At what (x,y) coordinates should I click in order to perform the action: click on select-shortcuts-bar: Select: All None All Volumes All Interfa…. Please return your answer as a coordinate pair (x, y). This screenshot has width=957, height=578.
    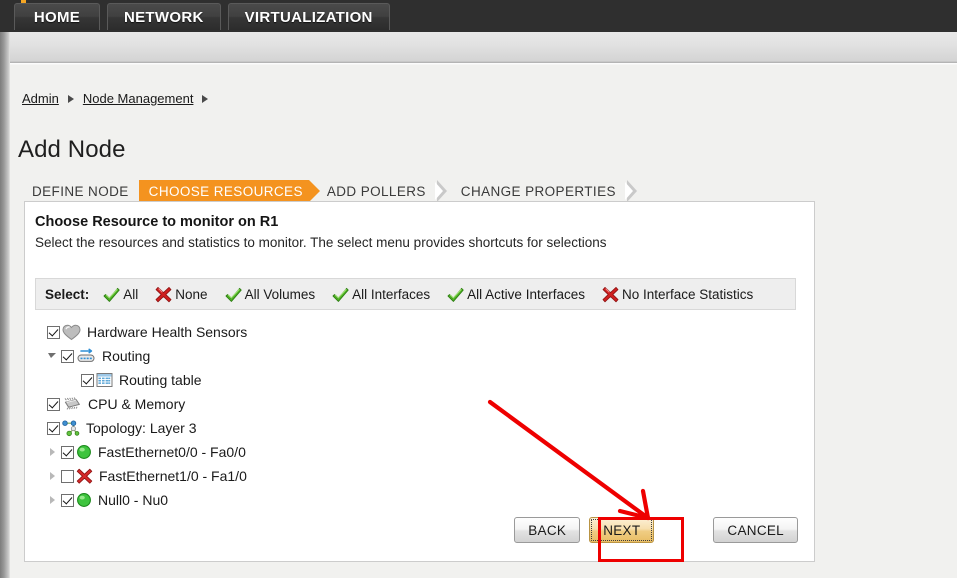
    Looking at the image, I should click on (415, 294).